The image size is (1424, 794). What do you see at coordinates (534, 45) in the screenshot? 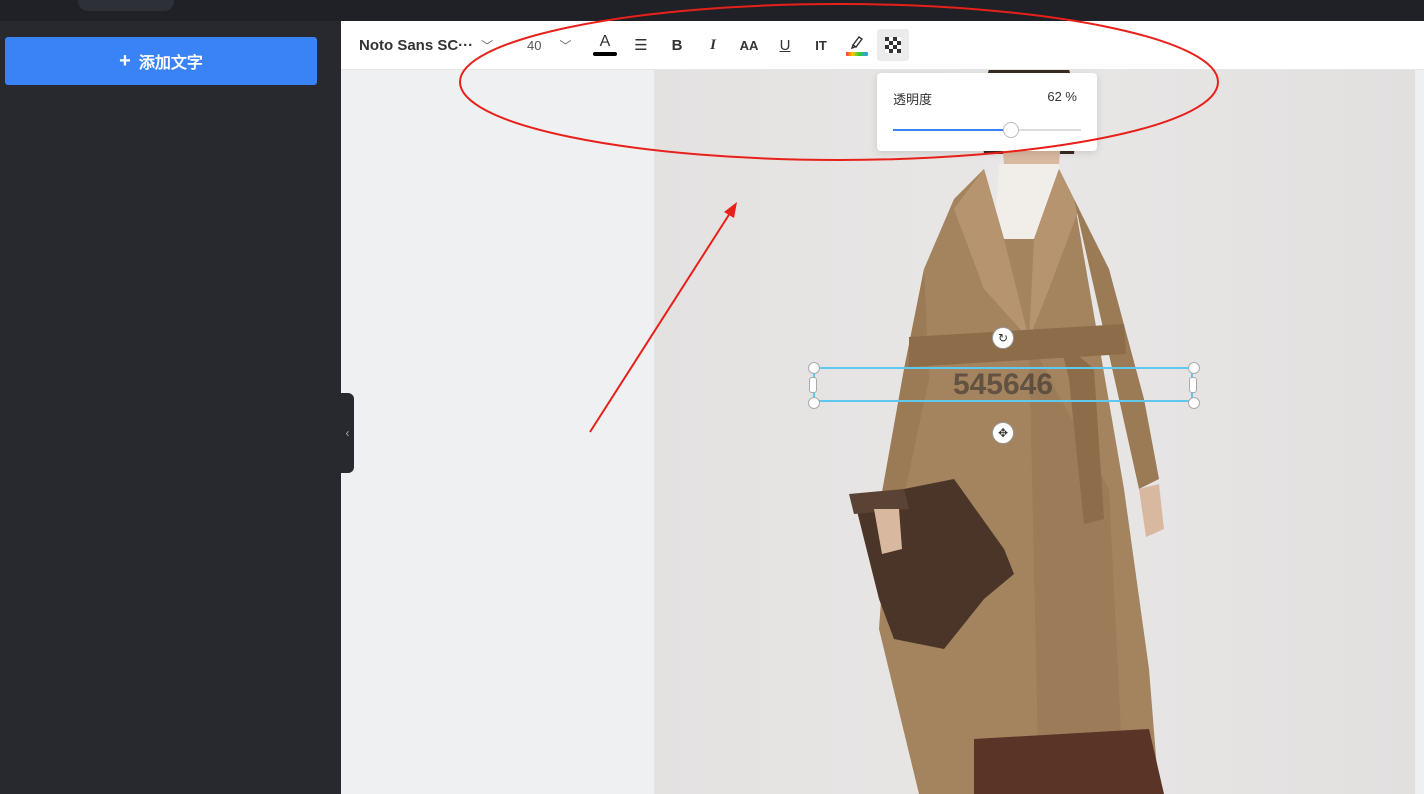
I see `font-size-value: 40` at bounding box center [534, 45].